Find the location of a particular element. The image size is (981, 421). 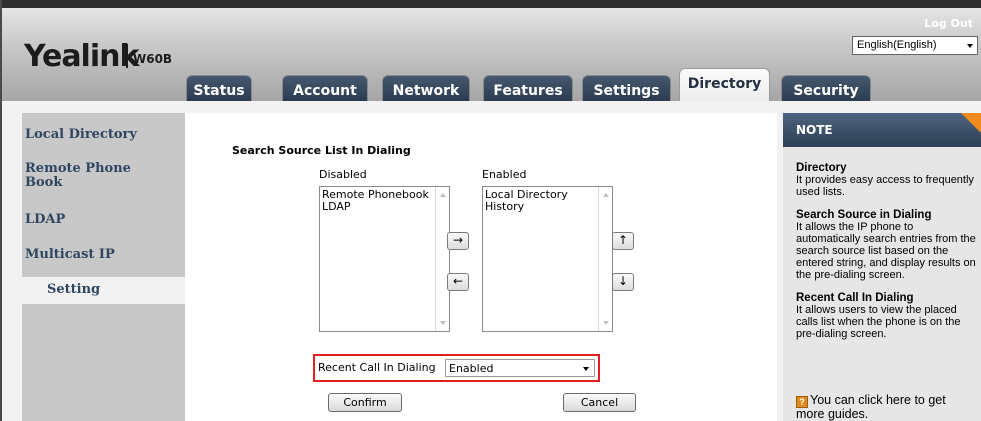

cancel-button: Cancel is located at coordinates (599, 402).